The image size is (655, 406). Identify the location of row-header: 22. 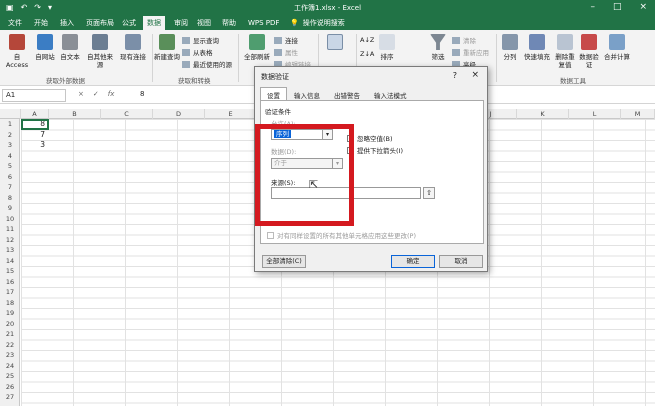
(10, 345).